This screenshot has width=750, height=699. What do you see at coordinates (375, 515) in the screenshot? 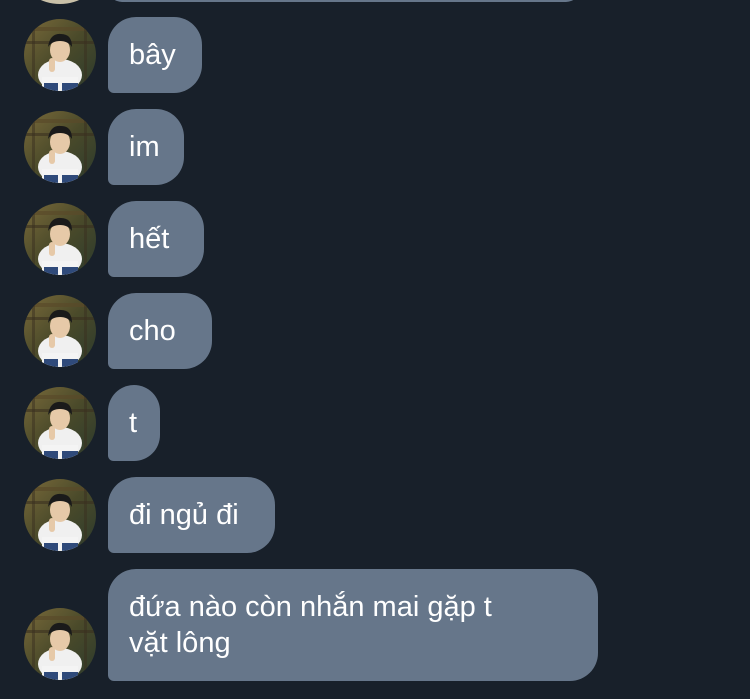
I see `message-row: đi ngủ đi` at bounding box center [375, 515].